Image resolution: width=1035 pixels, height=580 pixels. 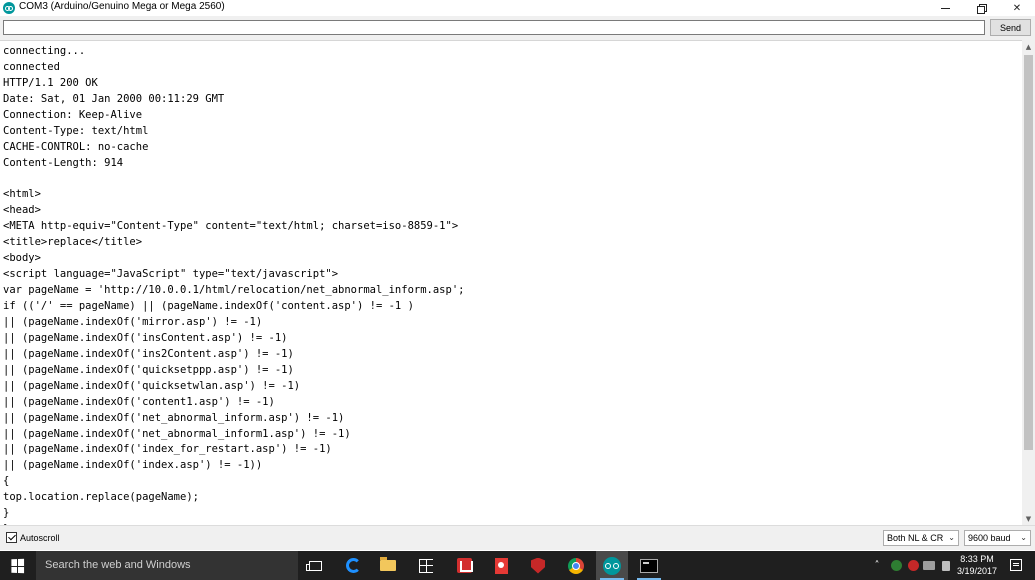 I want to click on serial-send-input, so click(x=494, y=27).